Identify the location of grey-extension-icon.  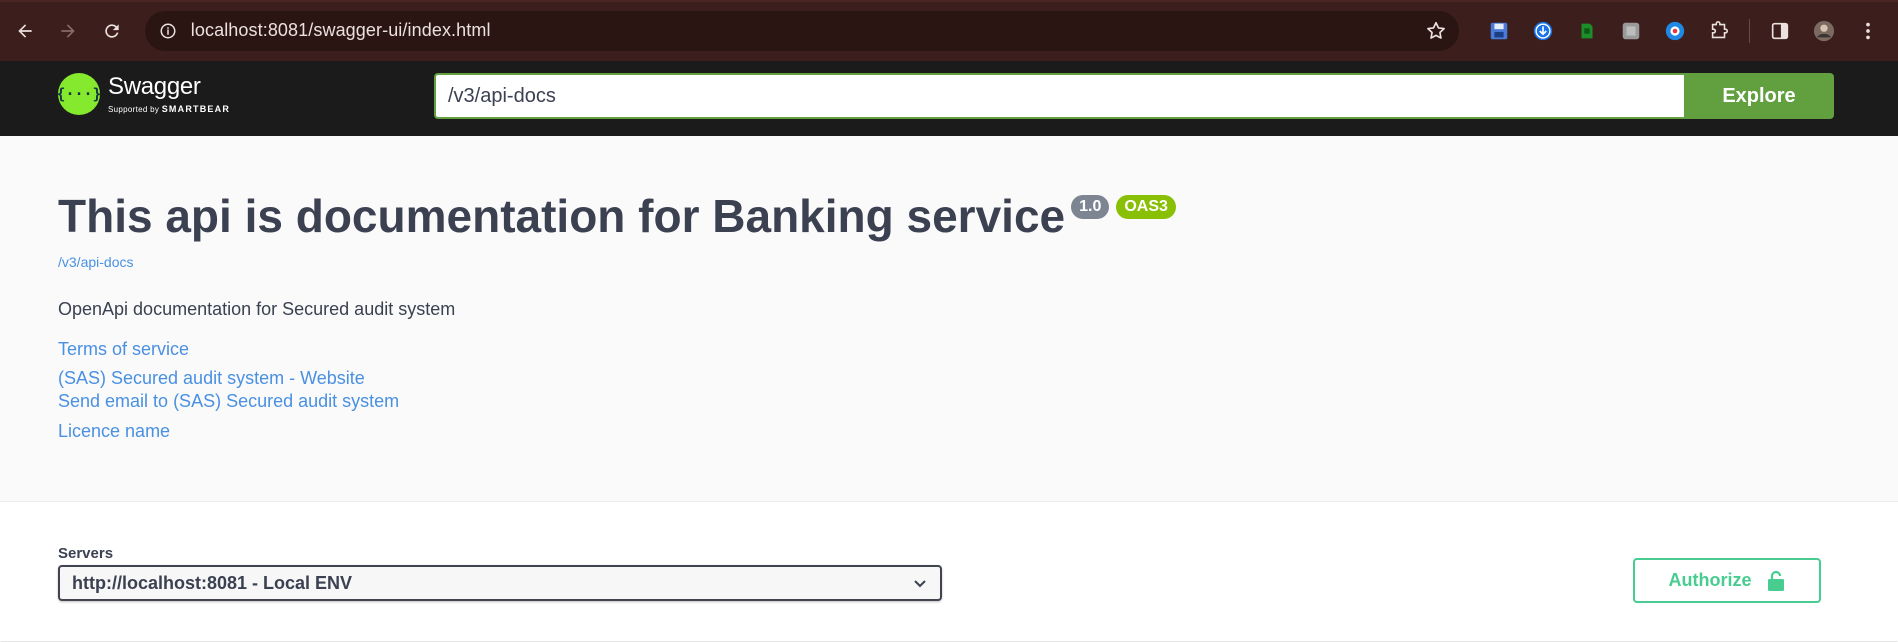
(1631, 30).